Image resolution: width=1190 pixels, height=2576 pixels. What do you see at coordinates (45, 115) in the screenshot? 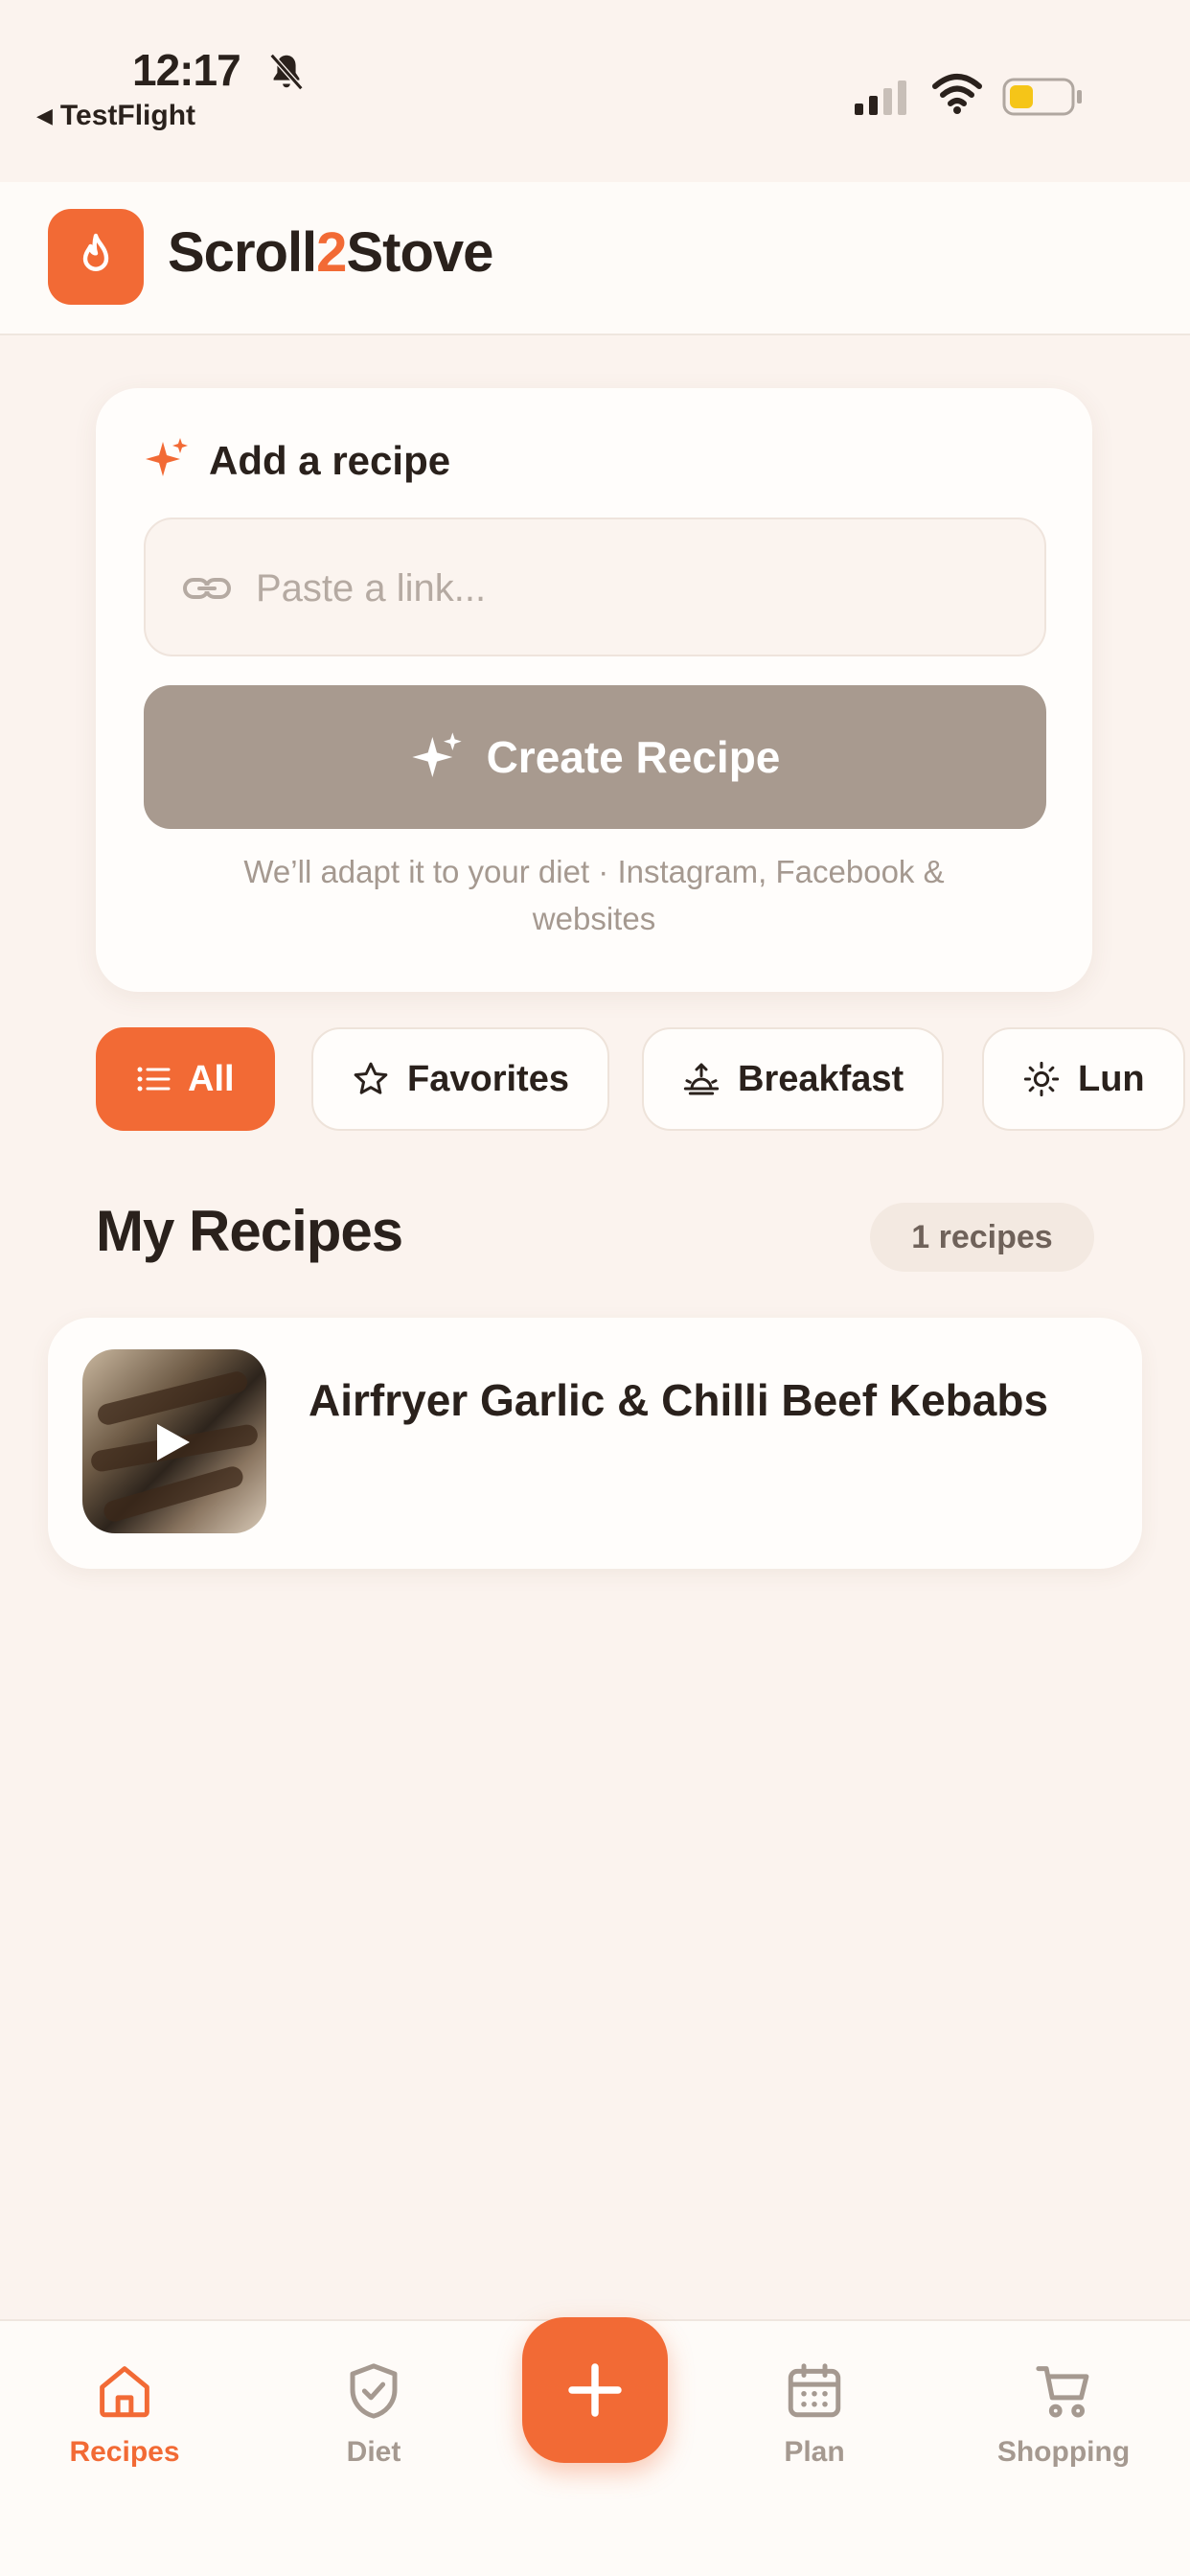
I see `back-triangle-icon: ◀` at bounding box center [45, 115].